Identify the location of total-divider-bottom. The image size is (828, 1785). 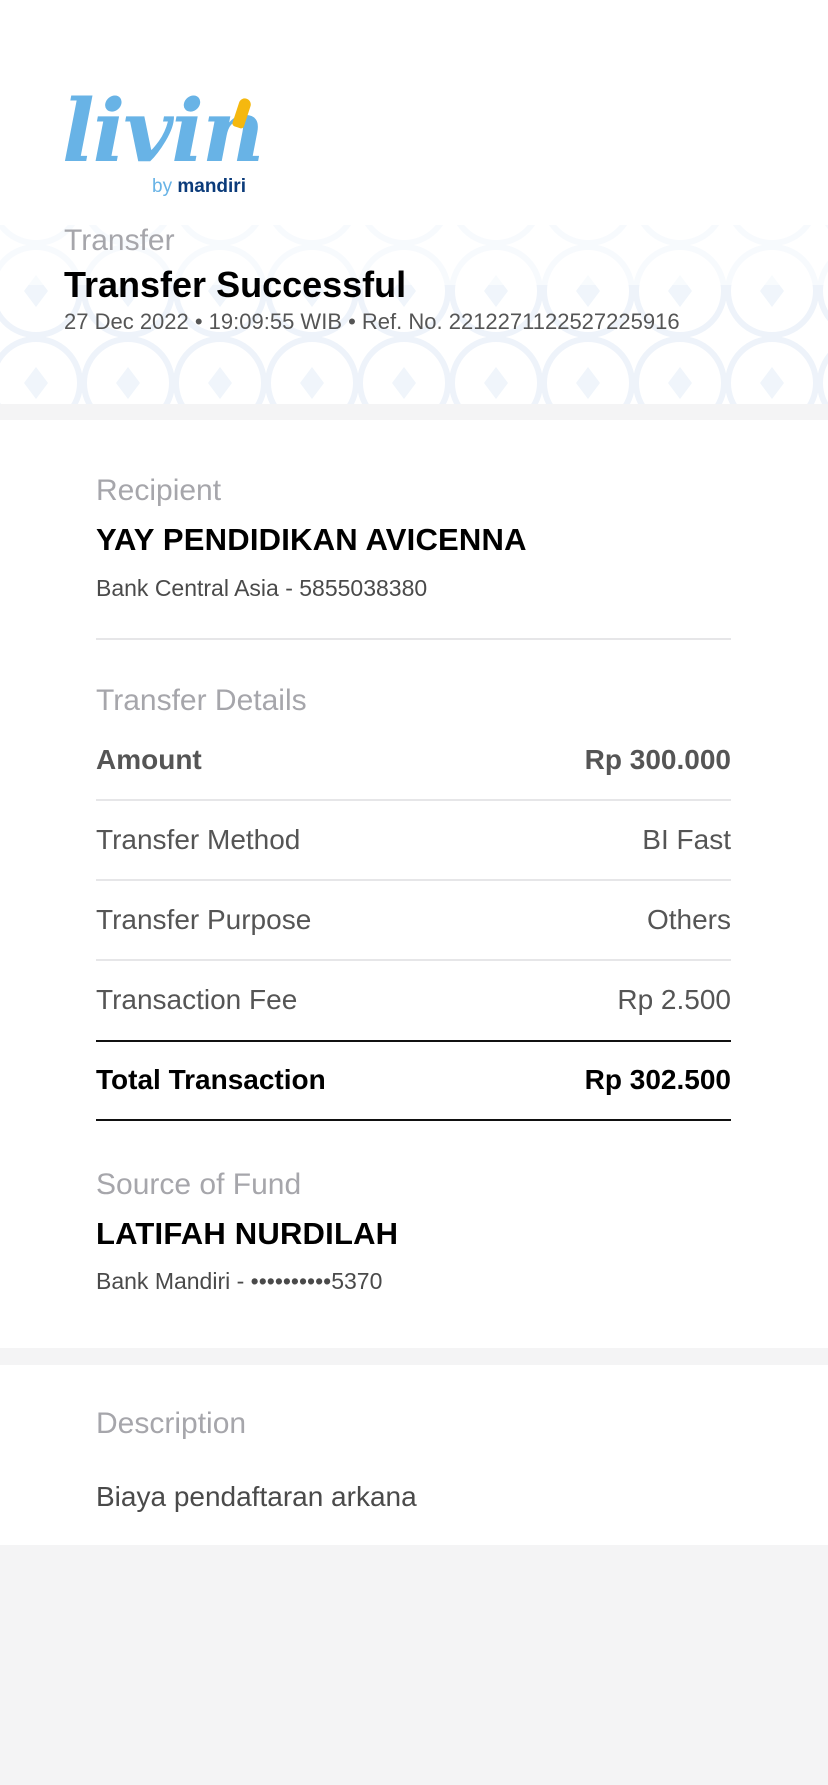
(413, 1120).